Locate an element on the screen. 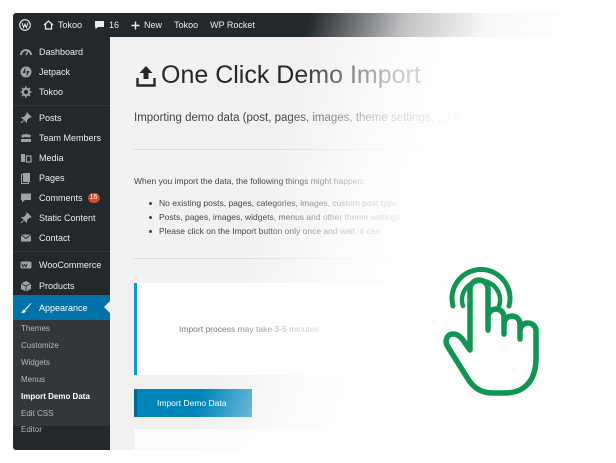 The image size is (616, 463). submenu-item-themes: Themes is located at coordinates (35, 328).